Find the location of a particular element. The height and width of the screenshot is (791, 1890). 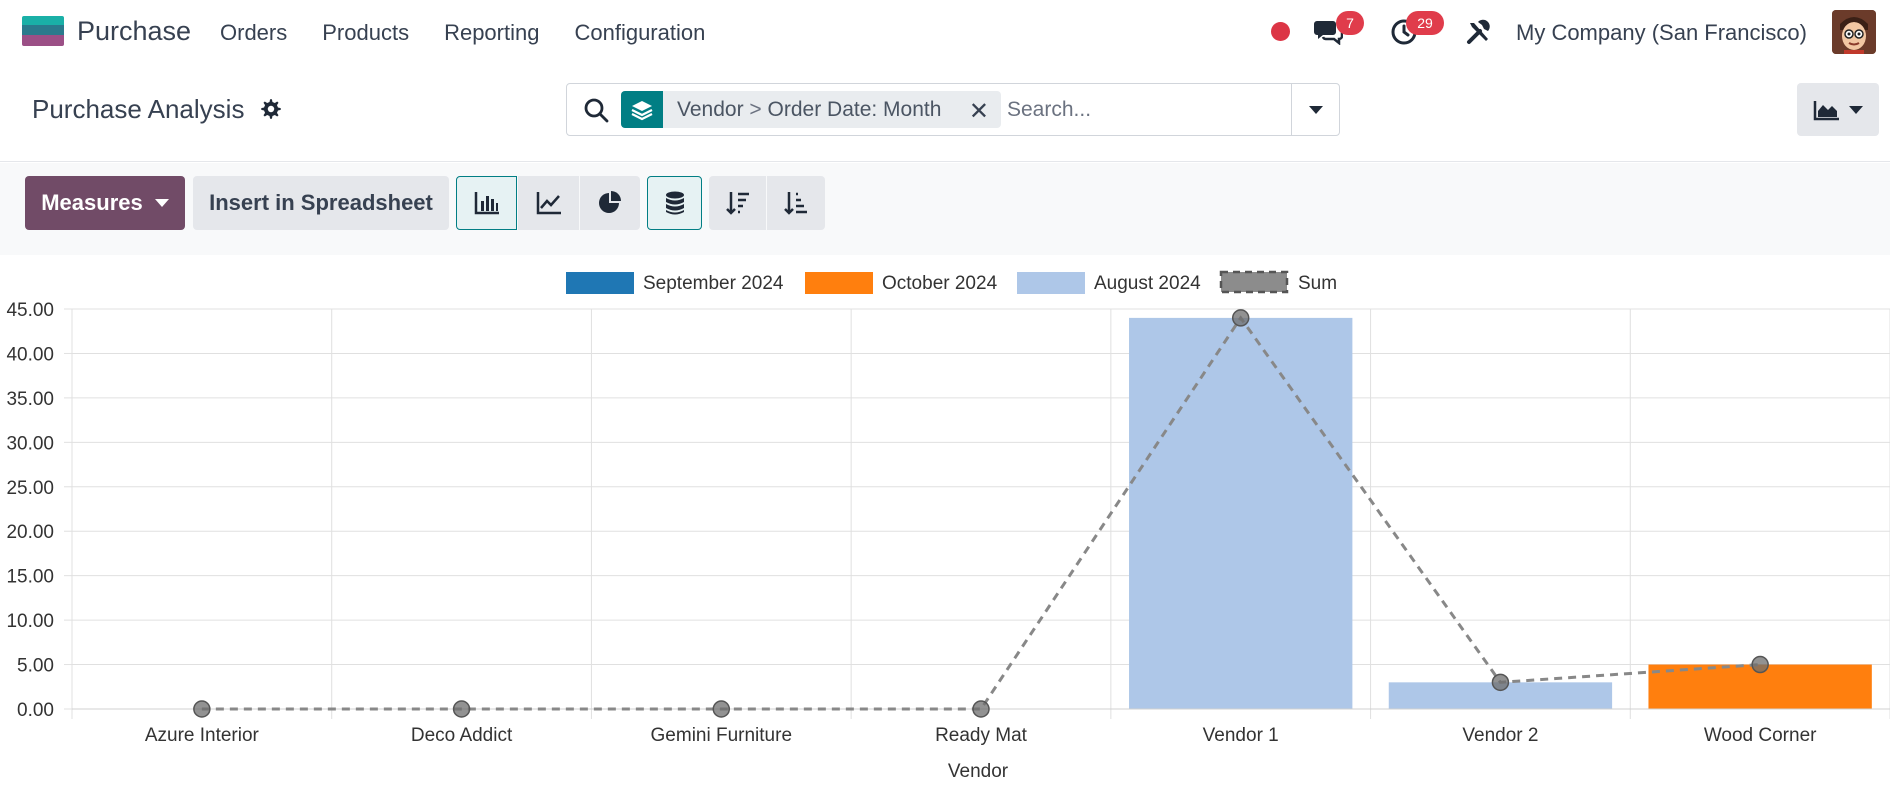

x-tick-label: Vendor 2 is located at coordinates (1500, 735).